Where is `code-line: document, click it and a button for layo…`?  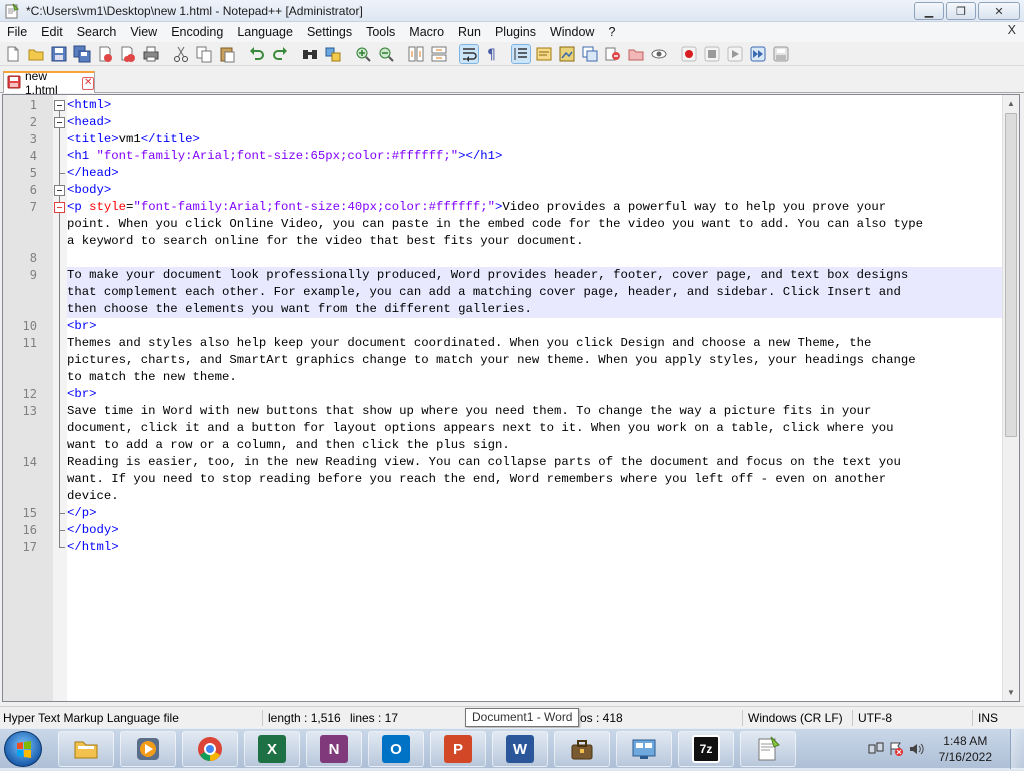
code-line: document, click it and a button for layo… is located at coordinates (535, 428).